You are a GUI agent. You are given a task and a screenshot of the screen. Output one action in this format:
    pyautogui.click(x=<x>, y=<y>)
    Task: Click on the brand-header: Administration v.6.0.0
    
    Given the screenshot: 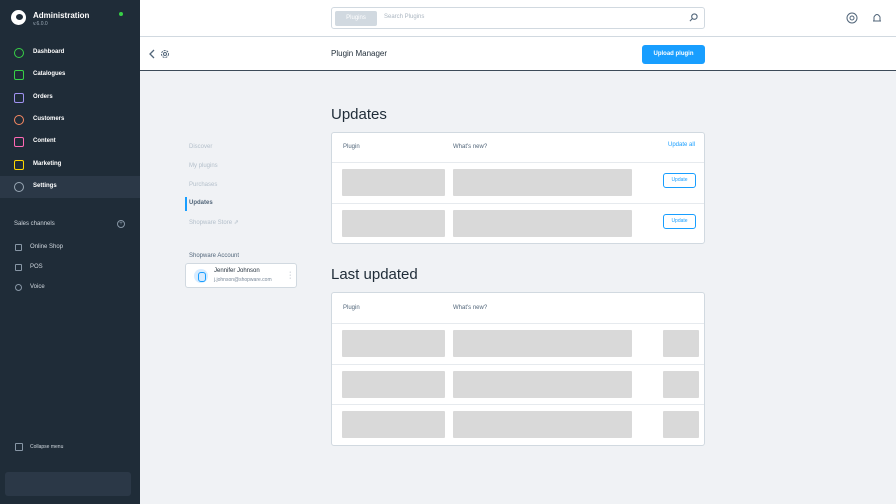 What is the action you would take?
    pyautogui.click(x=70, y=18)
    